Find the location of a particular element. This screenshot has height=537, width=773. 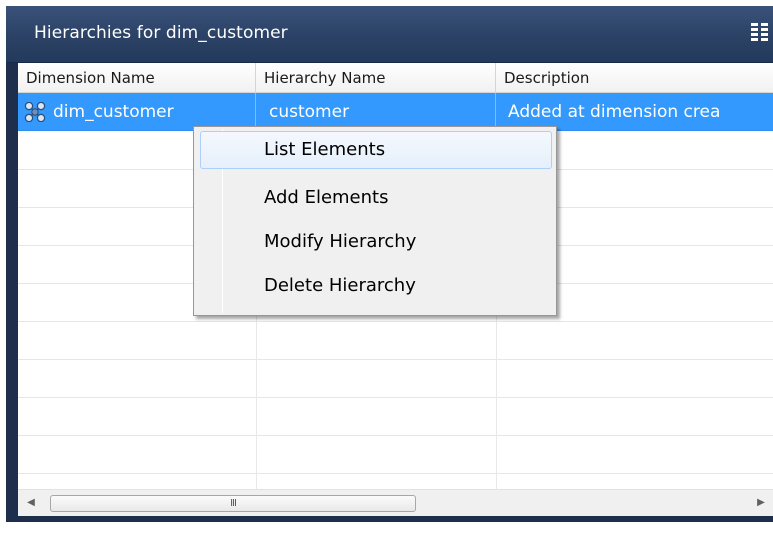

horizontal-scrollbar: ◀ III ▶ is located at coordinates (395, 502).